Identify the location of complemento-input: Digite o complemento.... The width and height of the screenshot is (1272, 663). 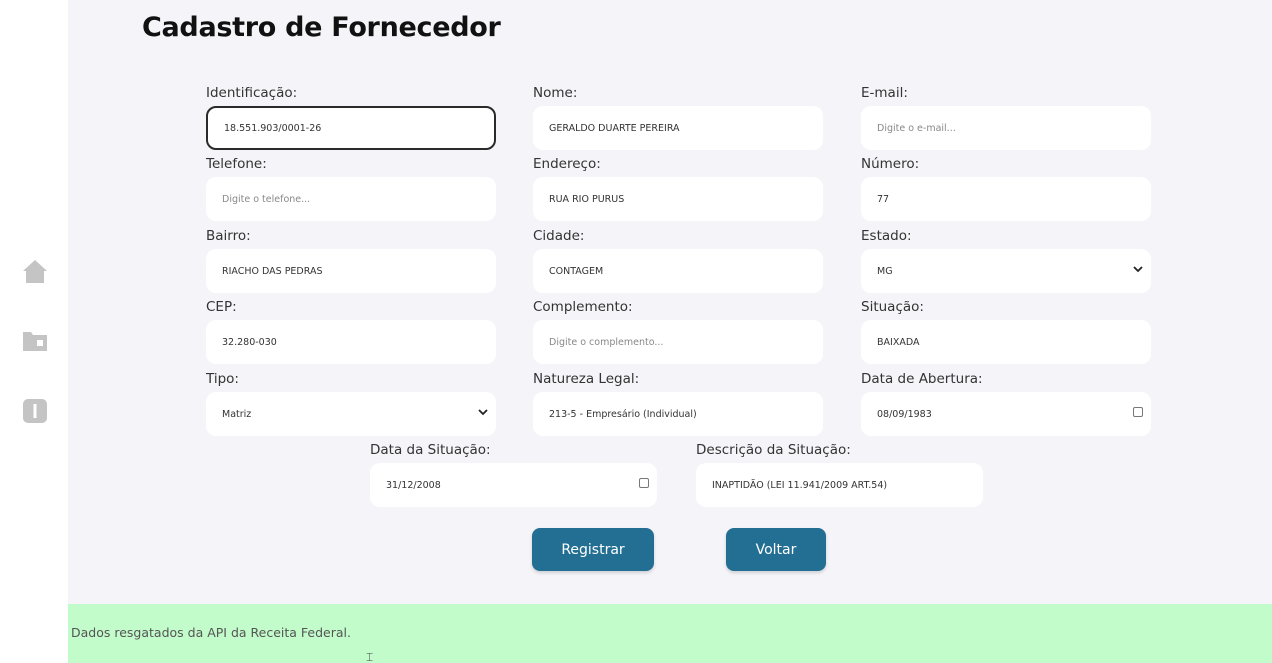
(678, 342).